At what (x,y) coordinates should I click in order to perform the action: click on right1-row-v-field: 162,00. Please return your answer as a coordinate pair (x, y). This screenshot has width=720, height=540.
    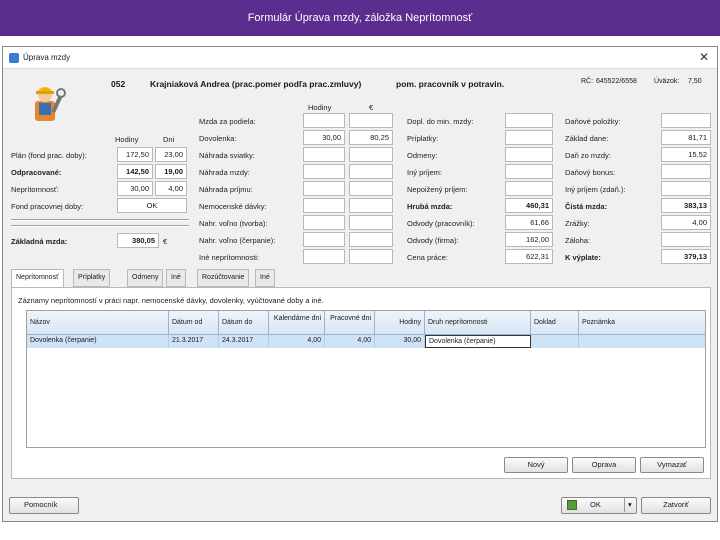
    Looking at the image, I should click on (529, 239).